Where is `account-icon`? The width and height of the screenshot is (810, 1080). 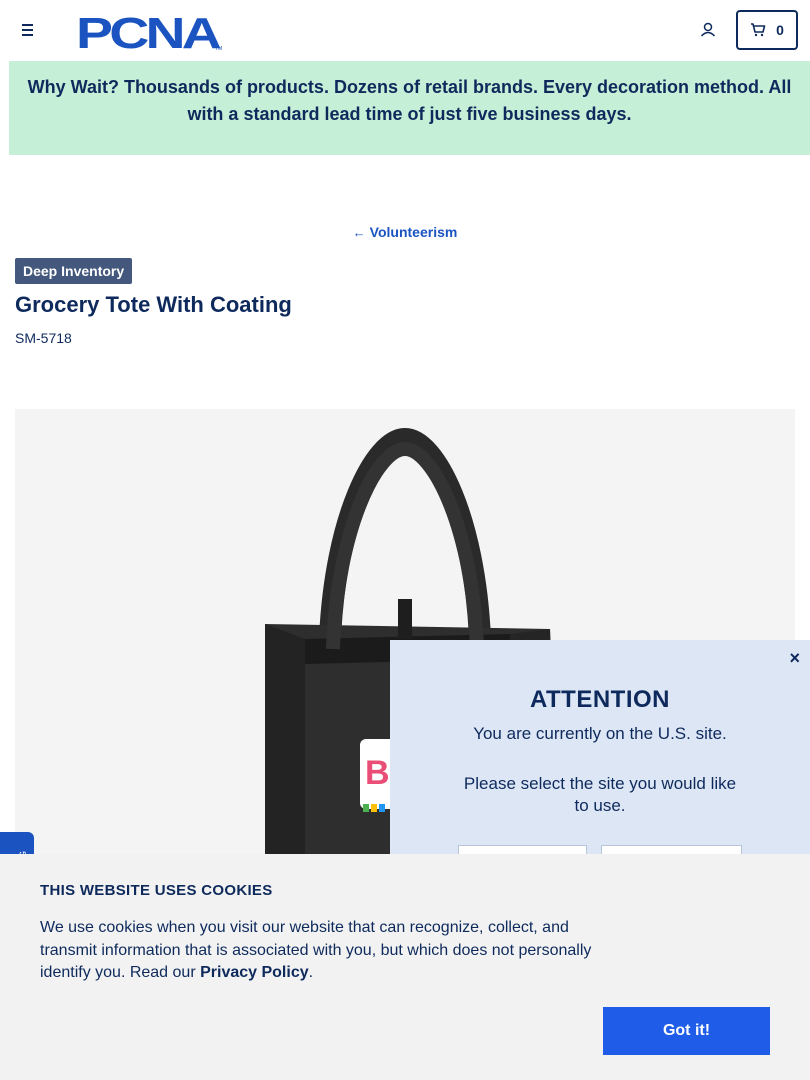
account-icon is located at coordinates (708, 30).